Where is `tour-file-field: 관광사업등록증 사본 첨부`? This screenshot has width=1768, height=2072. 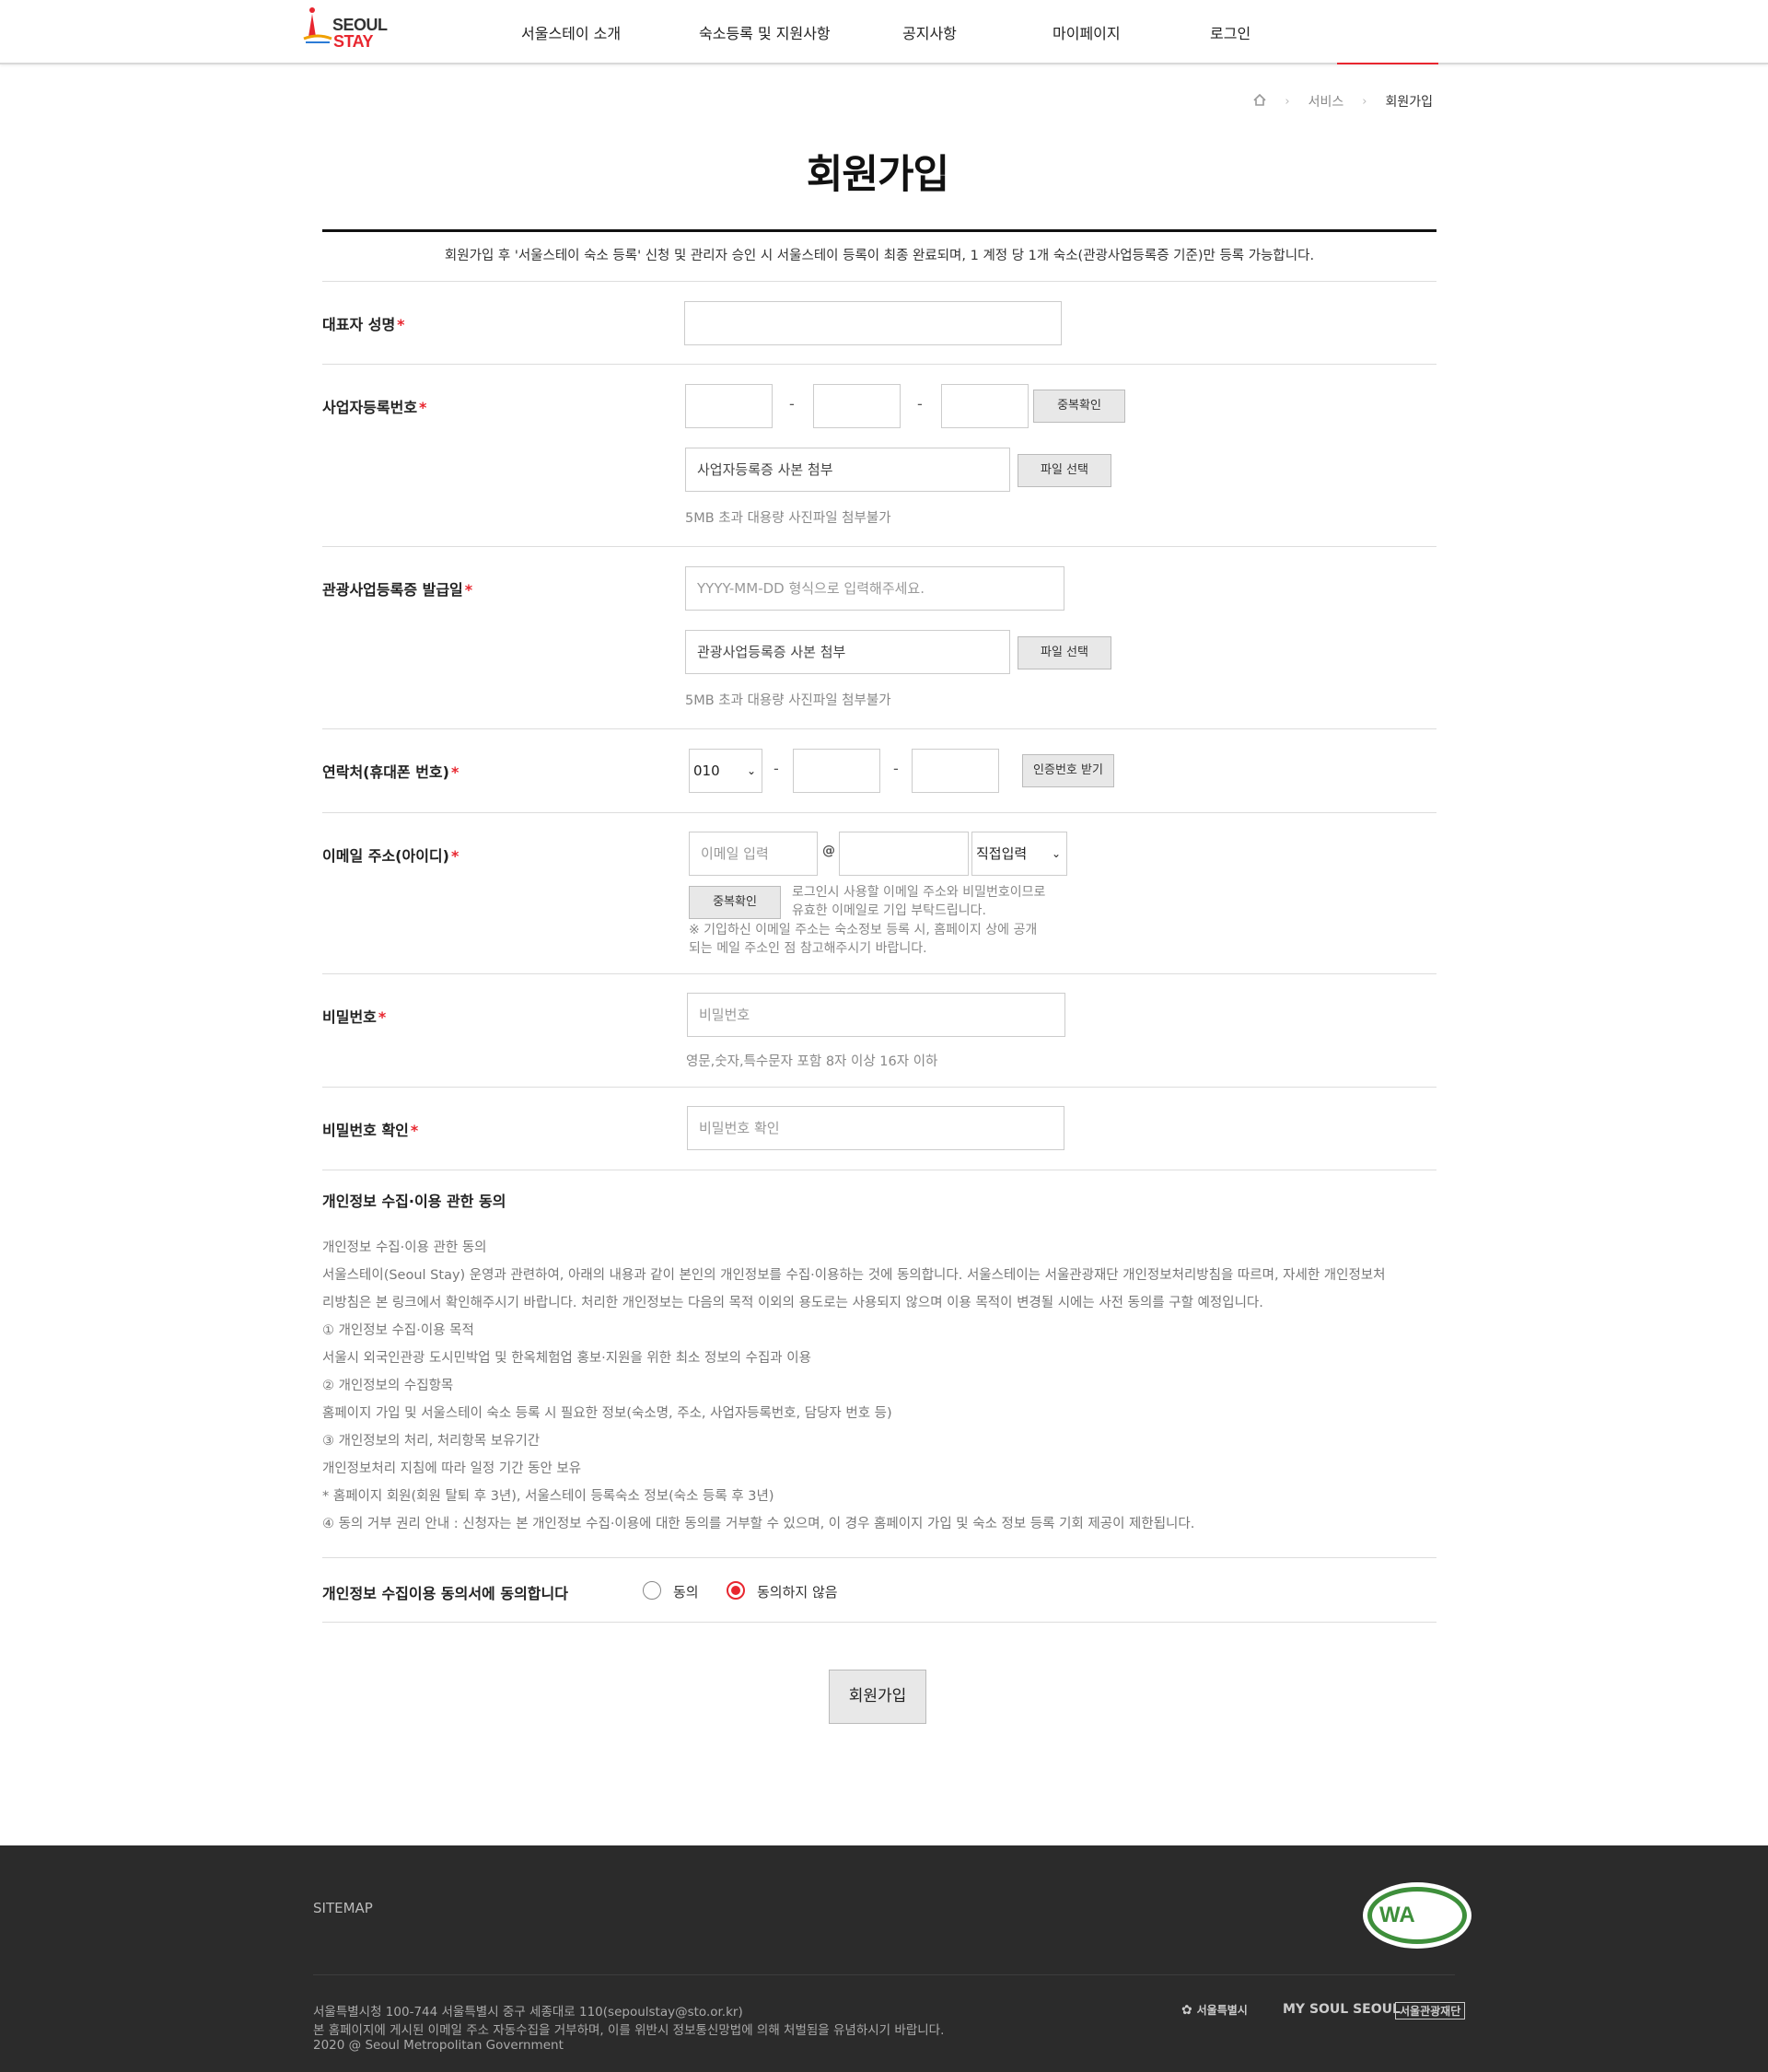 tour-file-field: 관광사업등록증 사본 첨부 is located at coordinates (847, 652).